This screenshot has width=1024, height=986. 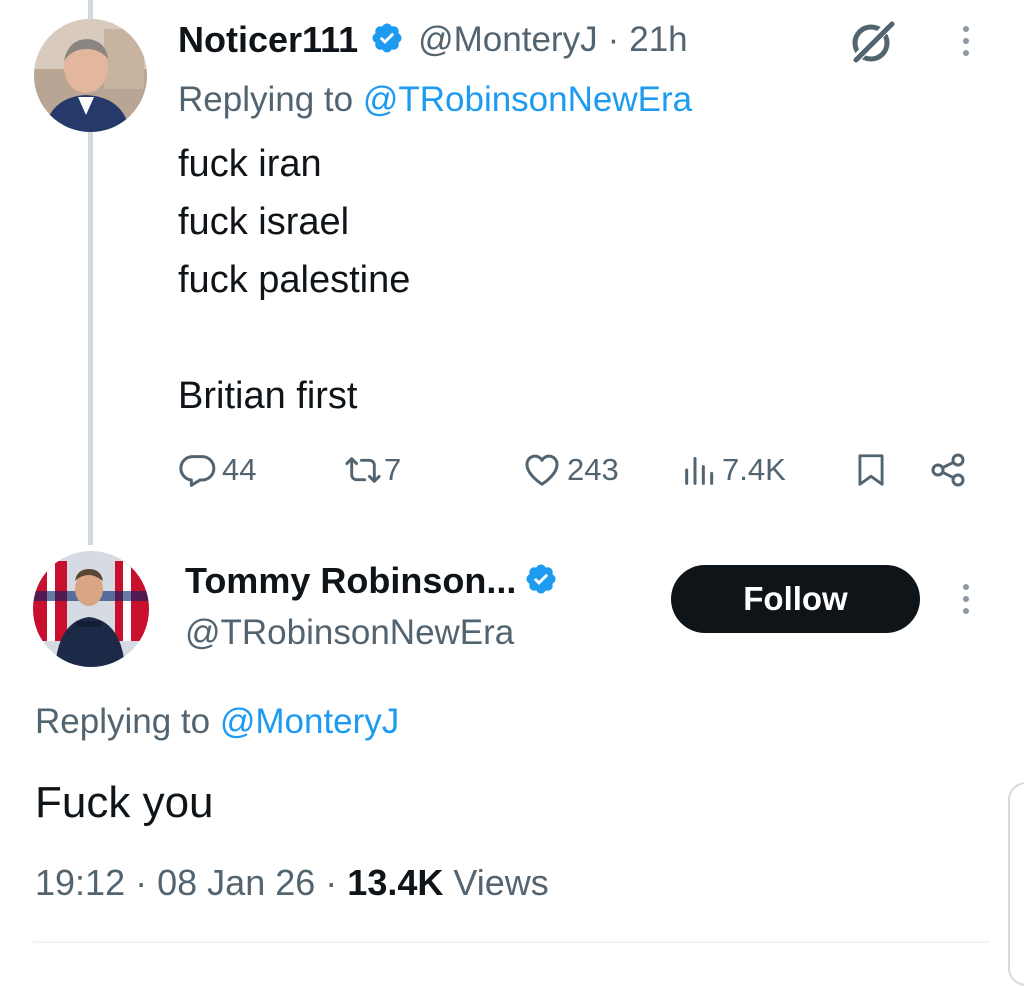 I want to click on author-handle: @TRobinsonNewEra, so click(x=349, y=633).